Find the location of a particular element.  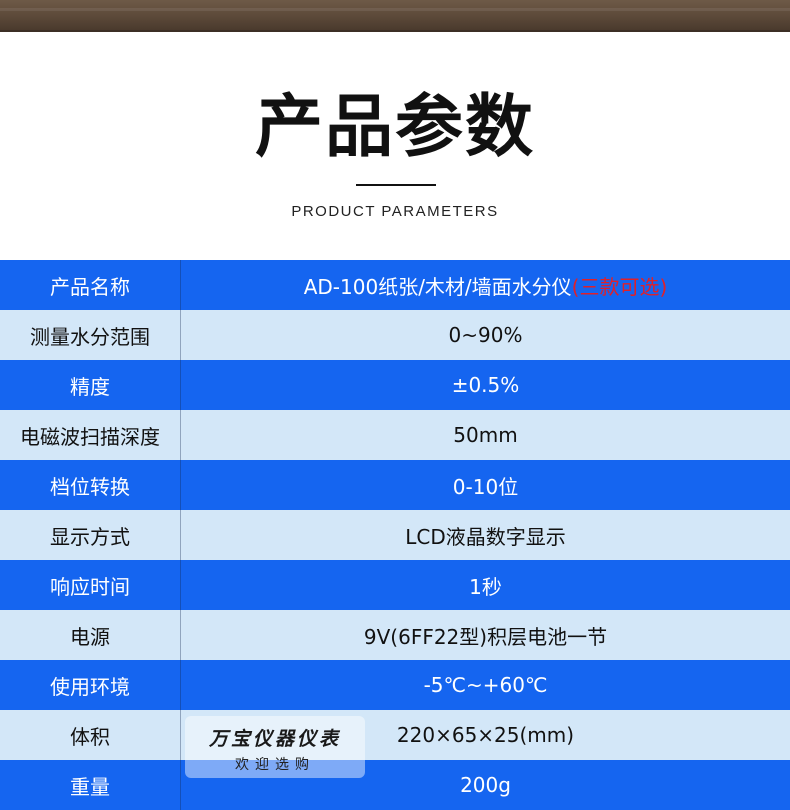

table-row-volume: 体积 220×65×25(mm) is located at coordinates (395, 735).